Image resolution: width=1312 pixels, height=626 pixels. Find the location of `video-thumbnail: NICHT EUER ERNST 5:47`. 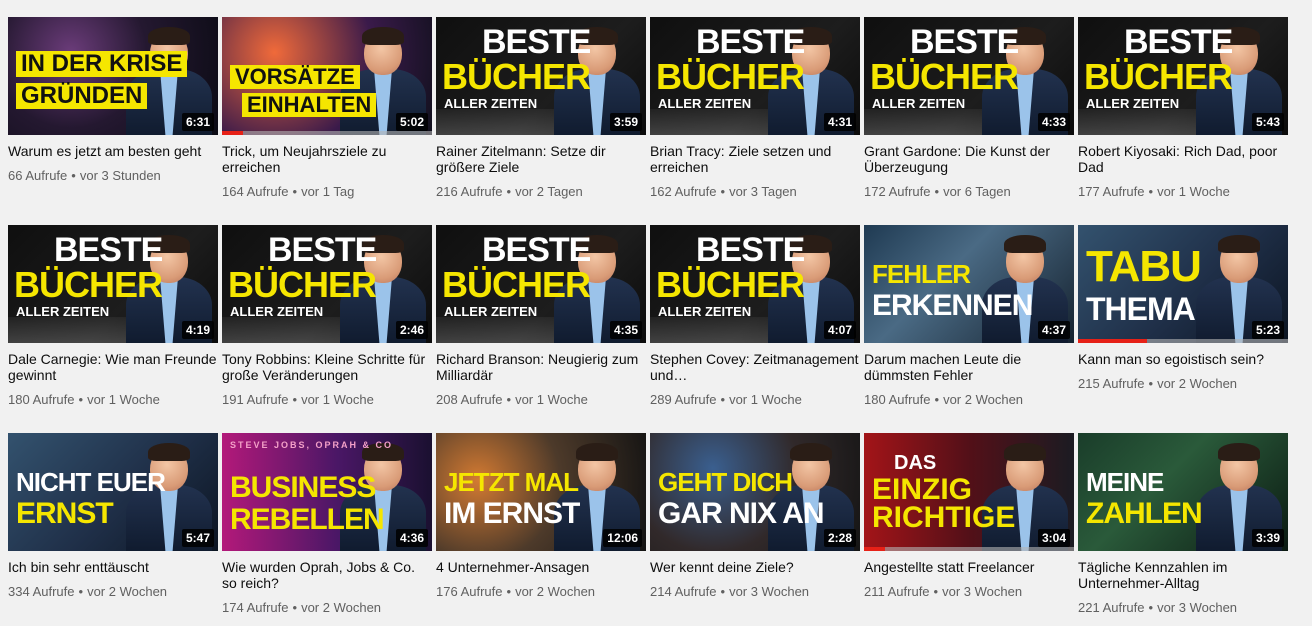

video-thumbnail: NICHT EUER ERNST 5:47 is located at coordinates (113, 492).